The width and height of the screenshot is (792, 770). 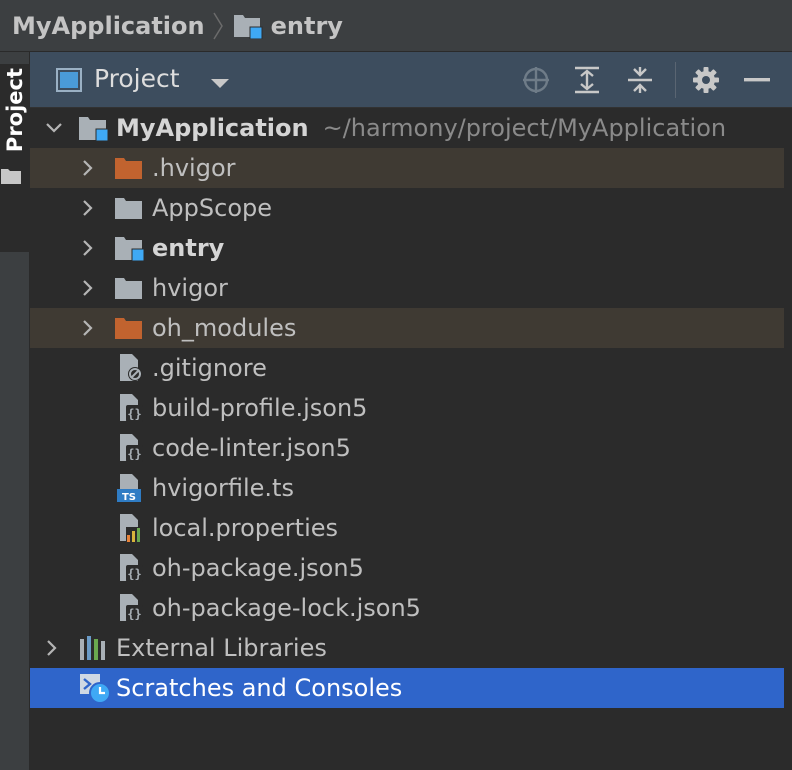 What do you see at coordinates (15, 158) in the screenshot?
I see `project-tool-tab: Project` at bounding box center [15, 158].